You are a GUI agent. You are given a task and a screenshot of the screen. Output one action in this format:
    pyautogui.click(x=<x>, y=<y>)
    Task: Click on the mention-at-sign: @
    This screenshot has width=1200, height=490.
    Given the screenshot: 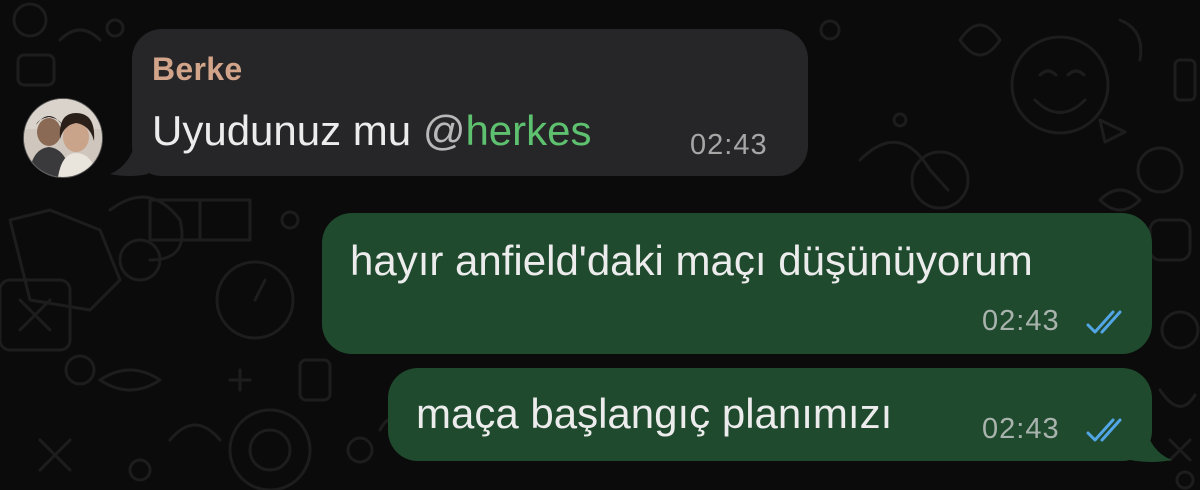 What is the action you would take?
    pyautogui.click(x=444, y=130)
    